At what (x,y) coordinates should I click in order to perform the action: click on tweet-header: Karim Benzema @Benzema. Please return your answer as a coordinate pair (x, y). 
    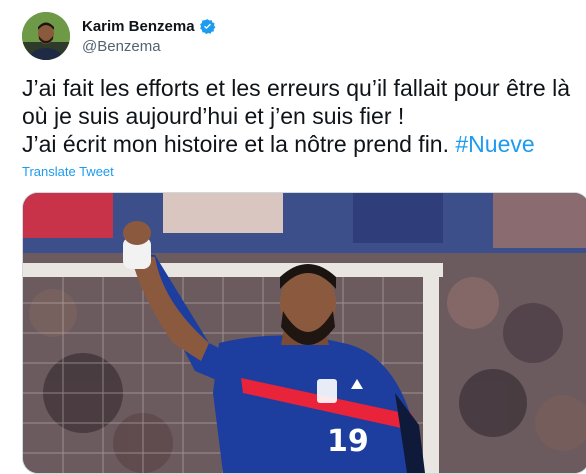
    Looking at the image, I should click on (119, 36).